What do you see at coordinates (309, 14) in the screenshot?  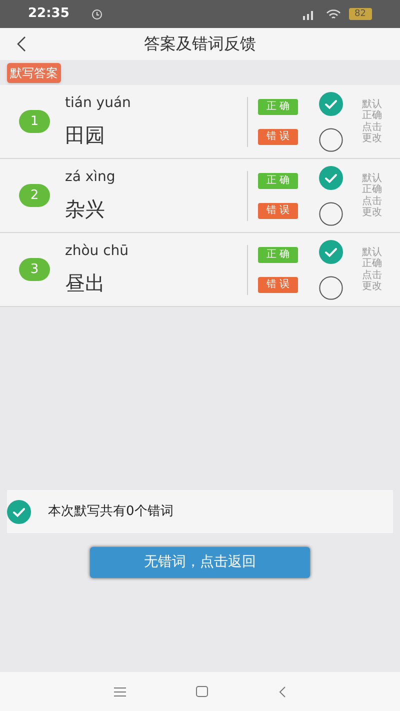 I see `signal-icon` at bounding box center [309, 14].